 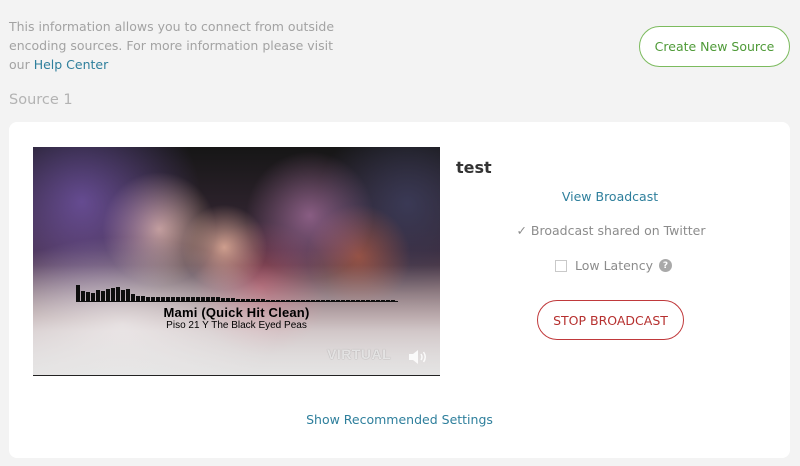 I want to click on create-new-source-button: Create New Source, so click(x=714, y=46).